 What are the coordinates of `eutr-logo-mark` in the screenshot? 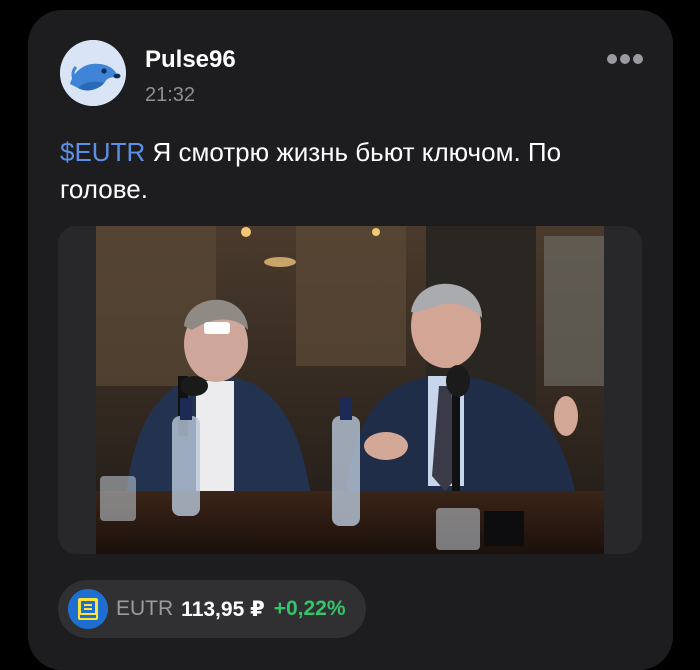 It's located at (88, 609).